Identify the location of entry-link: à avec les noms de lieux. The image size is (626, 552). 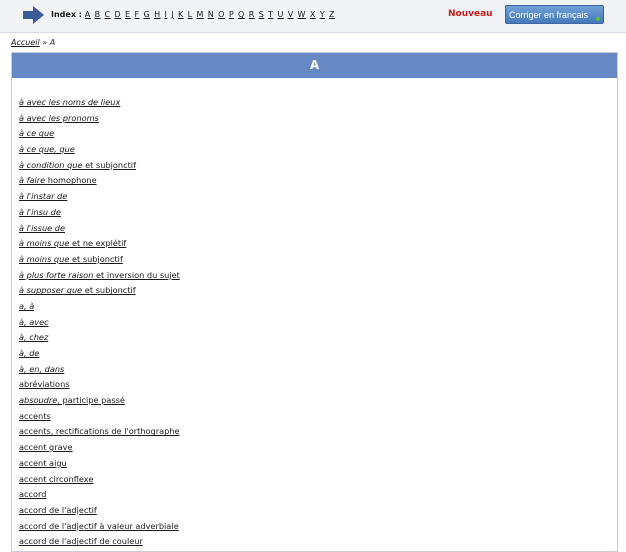
(69, 102).